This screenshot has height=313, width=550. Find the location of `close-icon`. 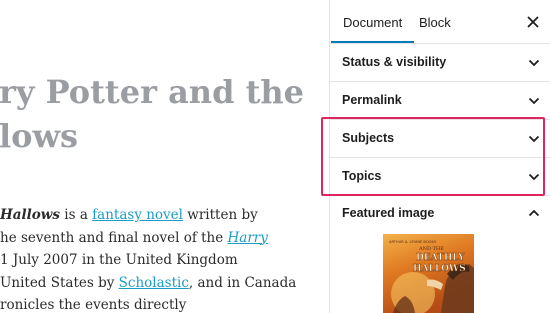

close-icon is located at coordinates (533, 22).